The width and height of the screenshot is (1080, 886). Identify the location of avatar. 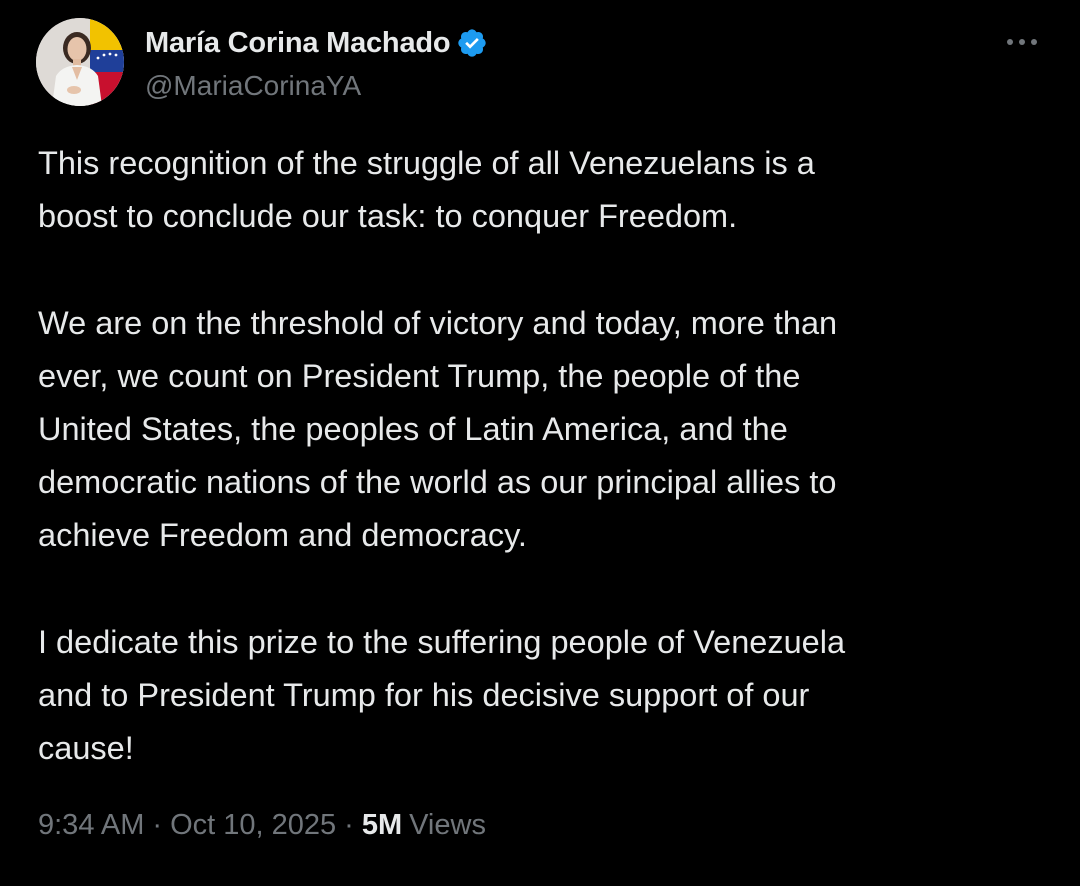
(80, 62).